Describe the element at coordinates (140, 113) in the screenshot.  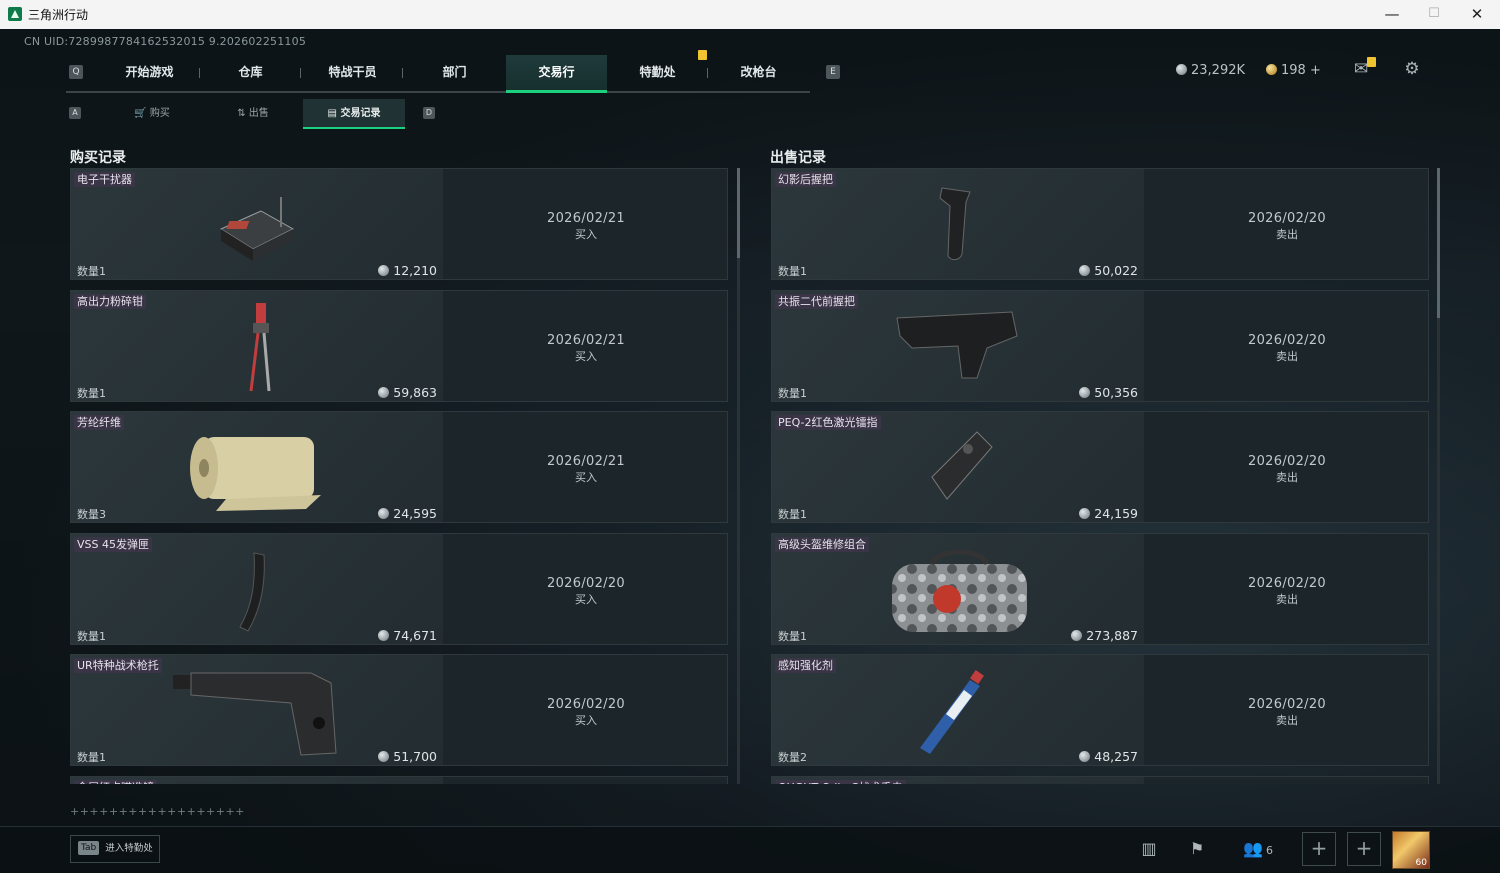
I see `cart-icon: 🛒` at that location.